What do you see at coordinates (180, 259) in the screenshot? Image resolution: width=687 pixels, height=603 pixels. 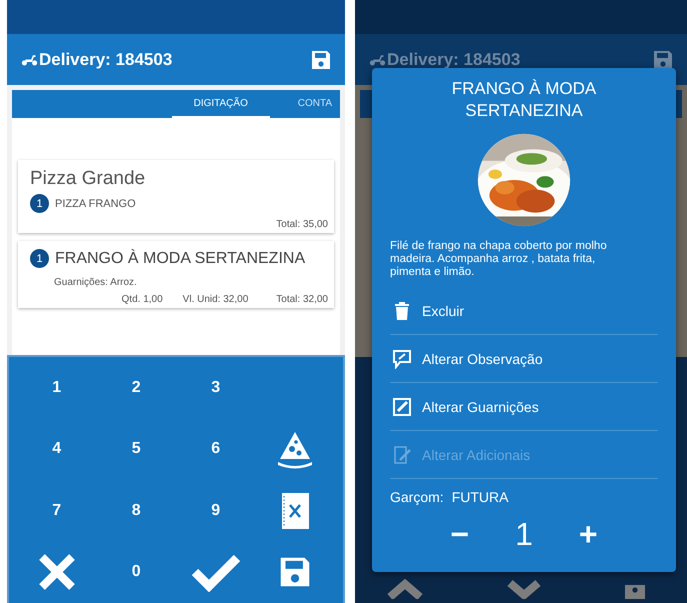 I see `item-name: FRANGO À MODA SERTANEZINA` at bounding box center [180, 259].